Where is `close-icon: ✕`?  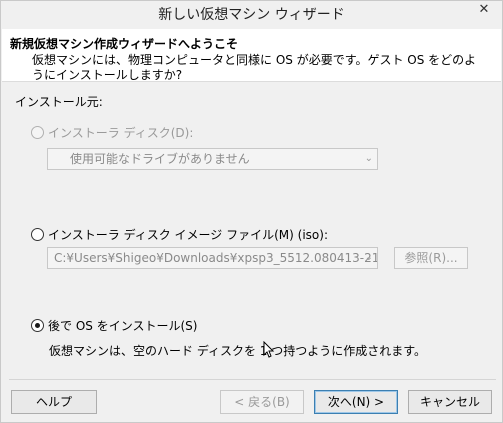
close-icon: ✕ is located at coordinates (484, 11).